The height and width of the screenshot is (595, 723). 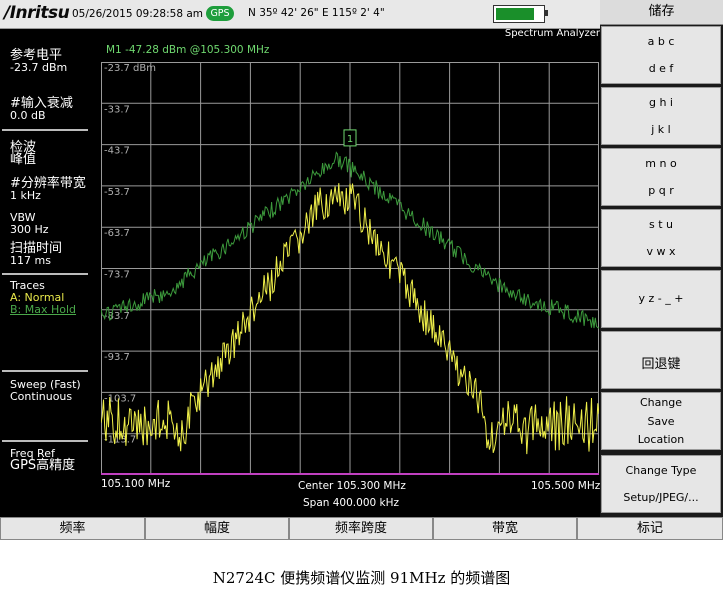 I want to click on softkey-label: y z - _ +, so click(x=661, y=298).